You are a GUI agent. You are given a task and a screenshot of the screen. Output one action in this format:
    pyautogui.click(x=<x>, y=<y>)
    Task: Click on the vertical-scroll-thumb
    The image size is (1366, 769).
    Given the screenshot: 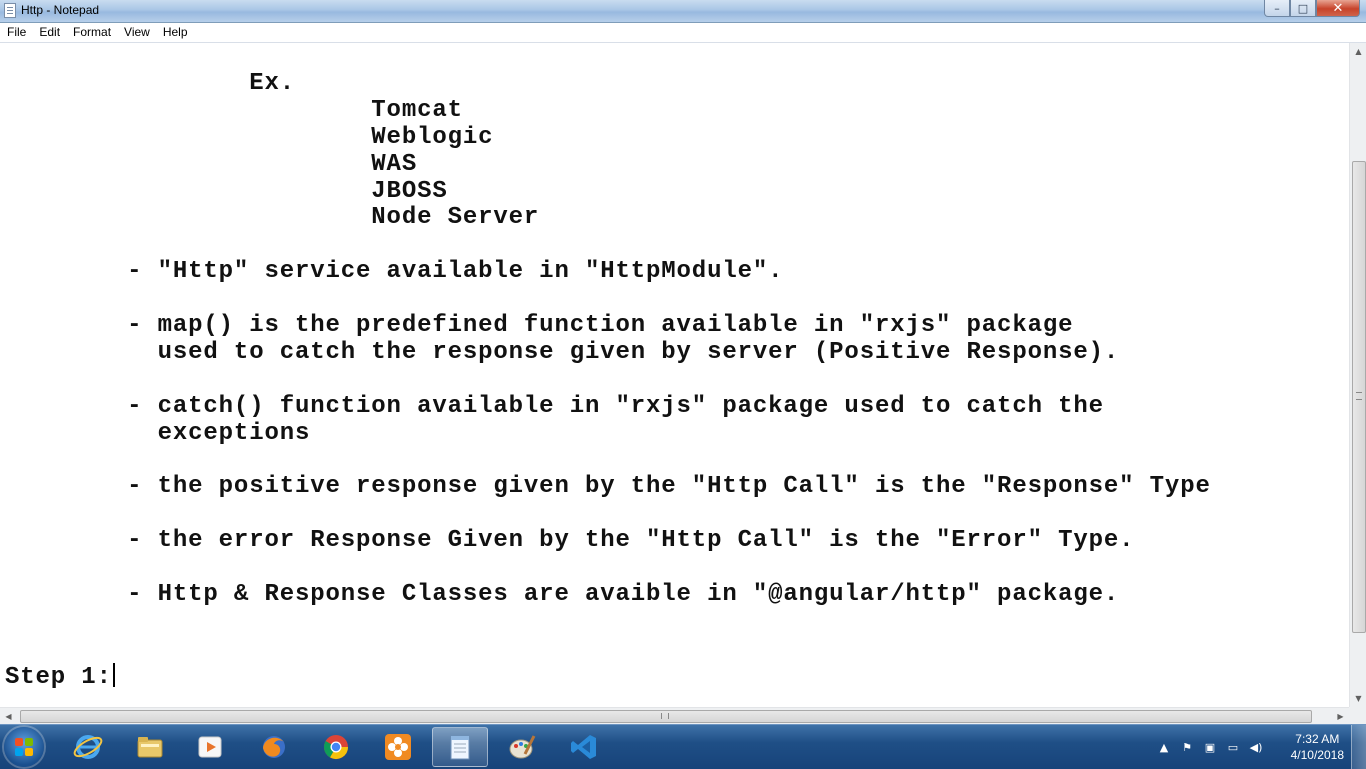 What is the action you would take?
    pyautogui.click(x=1359, y=397)
    